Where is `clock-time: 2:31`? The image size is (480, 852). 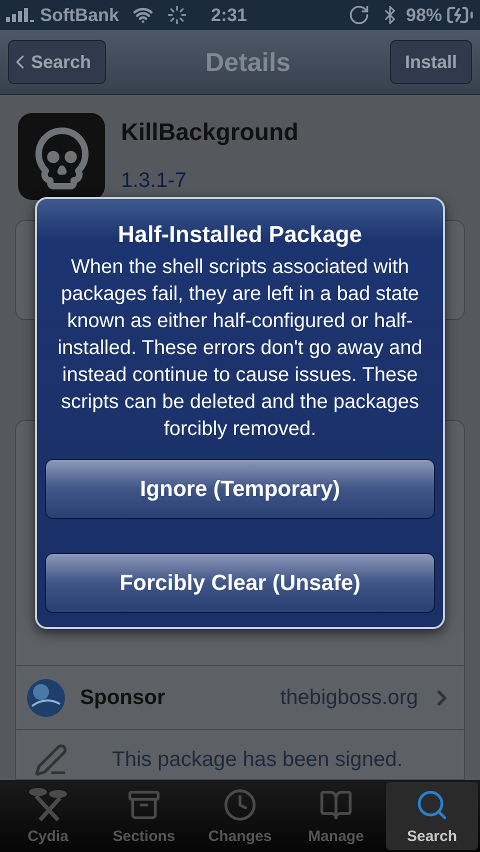
clock-time: 2:31 is located at coordinates (229, 15).